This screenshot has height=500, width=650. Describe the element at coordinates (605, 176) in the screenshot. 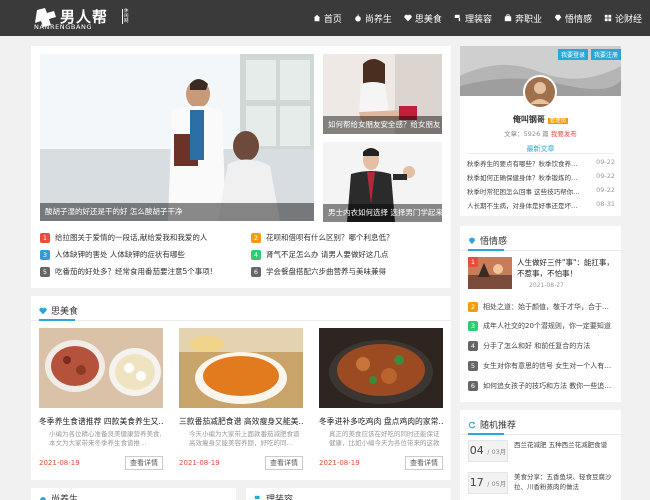

I see `recent-article-date: 09-22` at that location.